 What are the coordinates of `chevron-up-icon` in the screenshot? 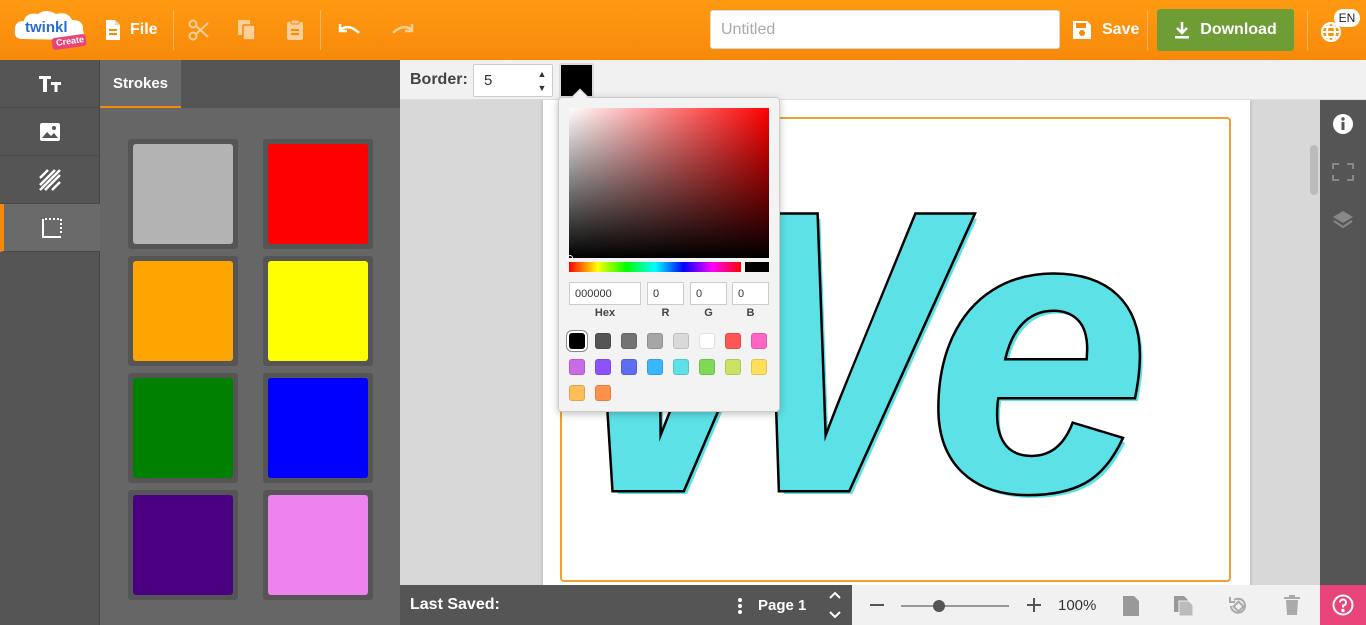 It's located at (835, 595).